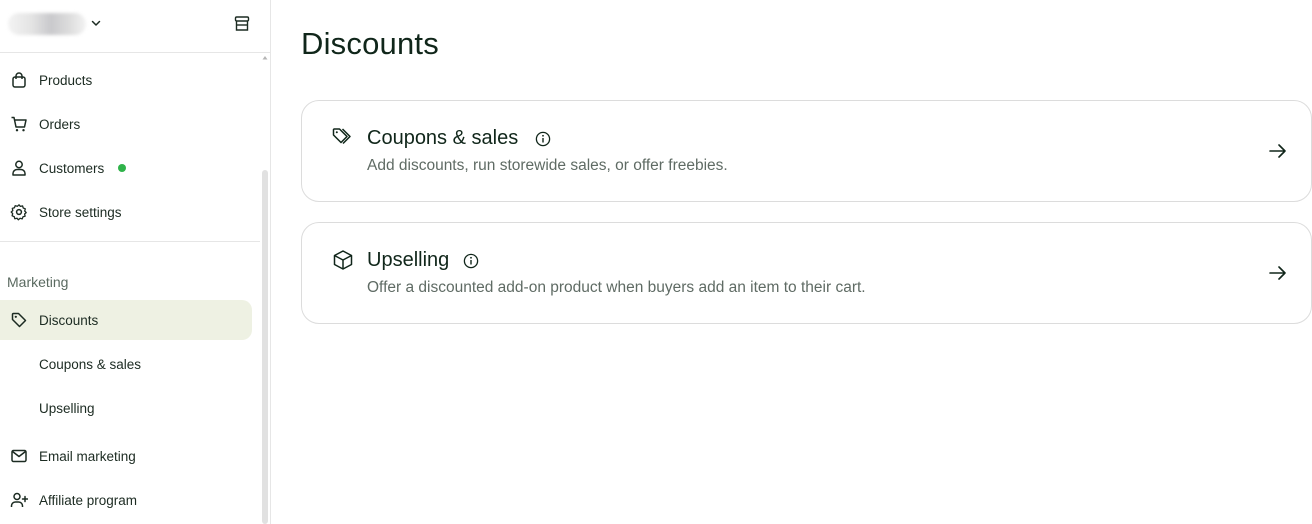  What do you see at coordinates (72, 168) in the screenshot?
I see `sidebar-item-label: Customers` at bounding box center [72, 168].